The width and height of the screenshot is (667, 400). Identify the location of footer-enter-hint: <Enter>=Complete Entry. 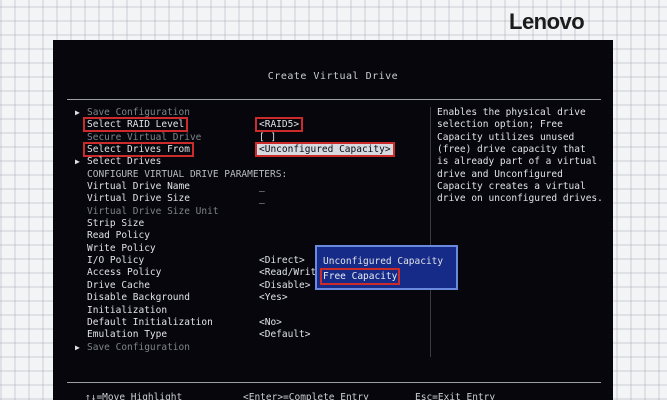
(306, 396).